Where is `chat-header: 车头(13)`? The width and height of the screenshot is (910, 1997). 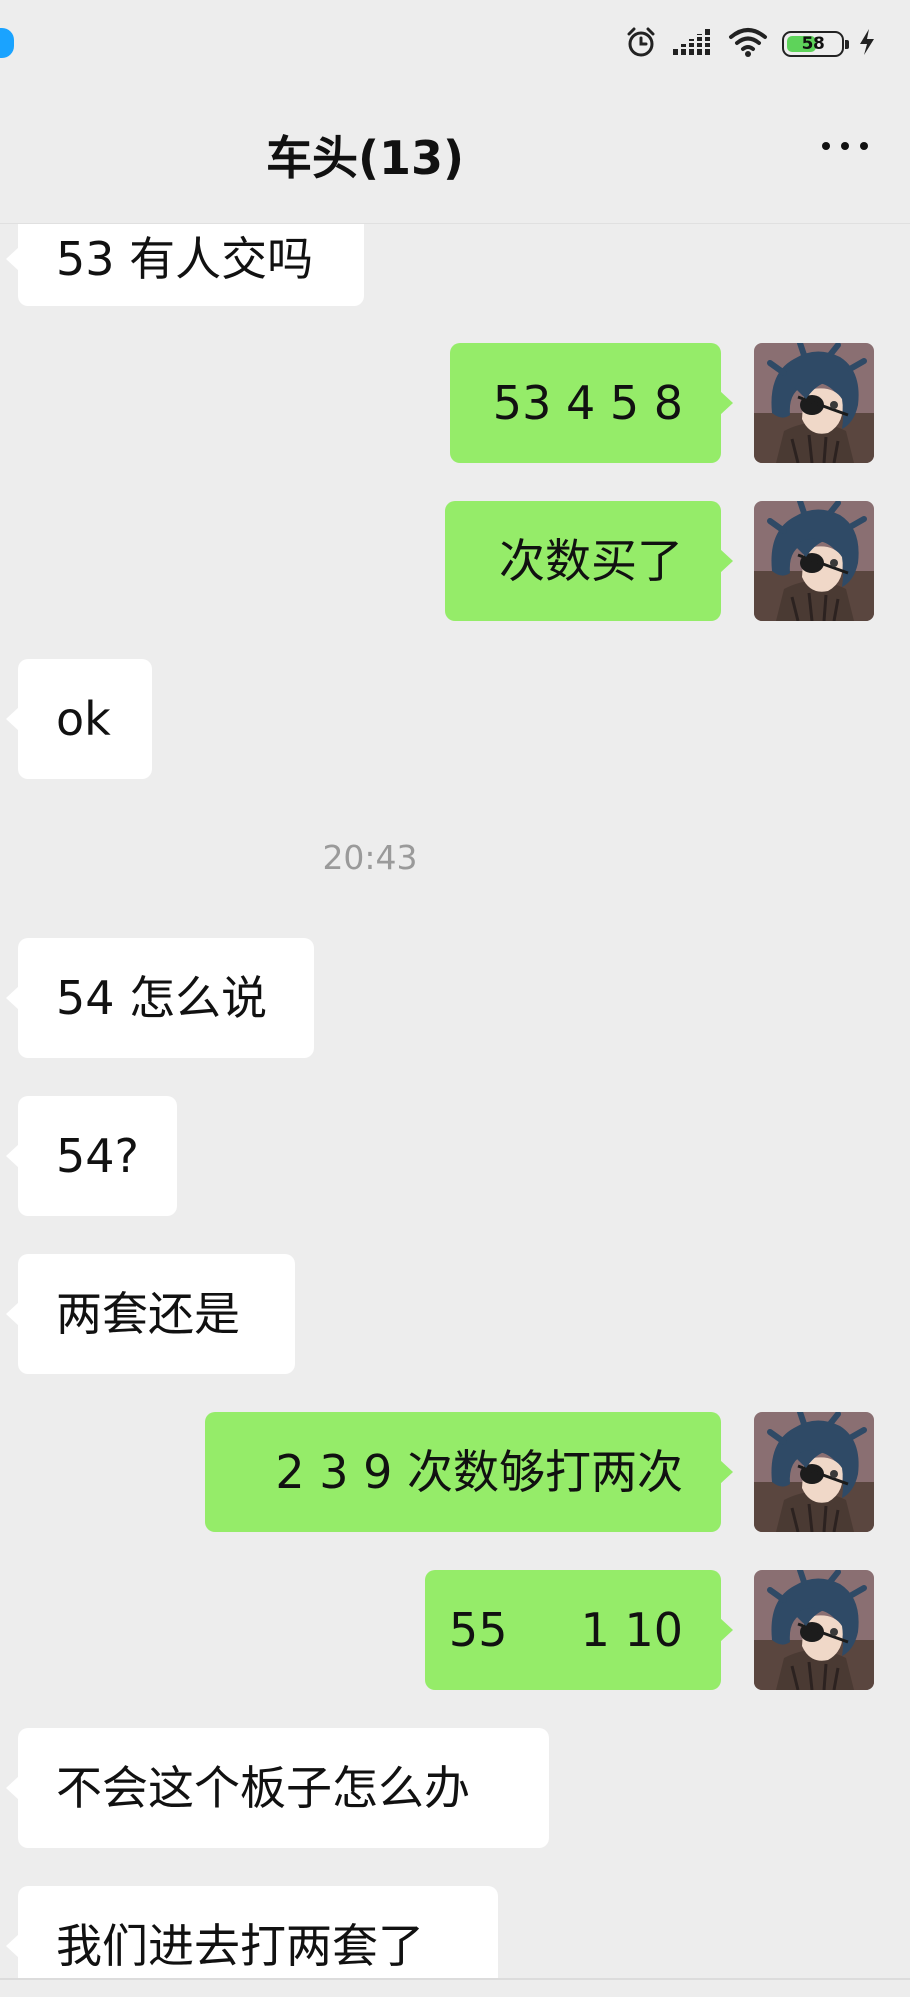 chat-header: 车头(13) is located at coordinates (455, 155).